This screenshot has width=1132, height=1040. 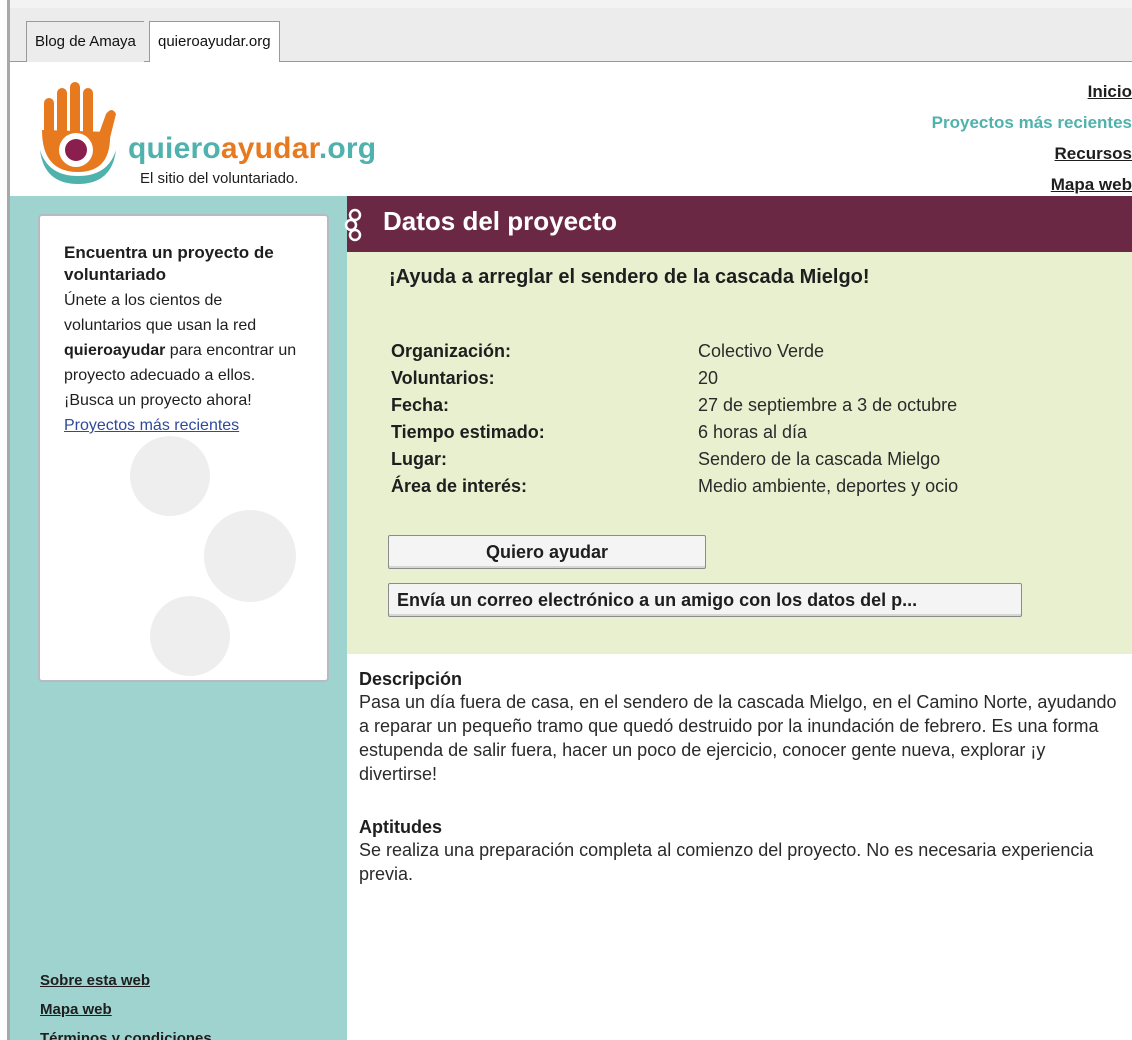 What do you see at coordinates (443, 378) in the screenshot?
I see `fact-label: Voluntarios:` at bounding box center [443, 378].